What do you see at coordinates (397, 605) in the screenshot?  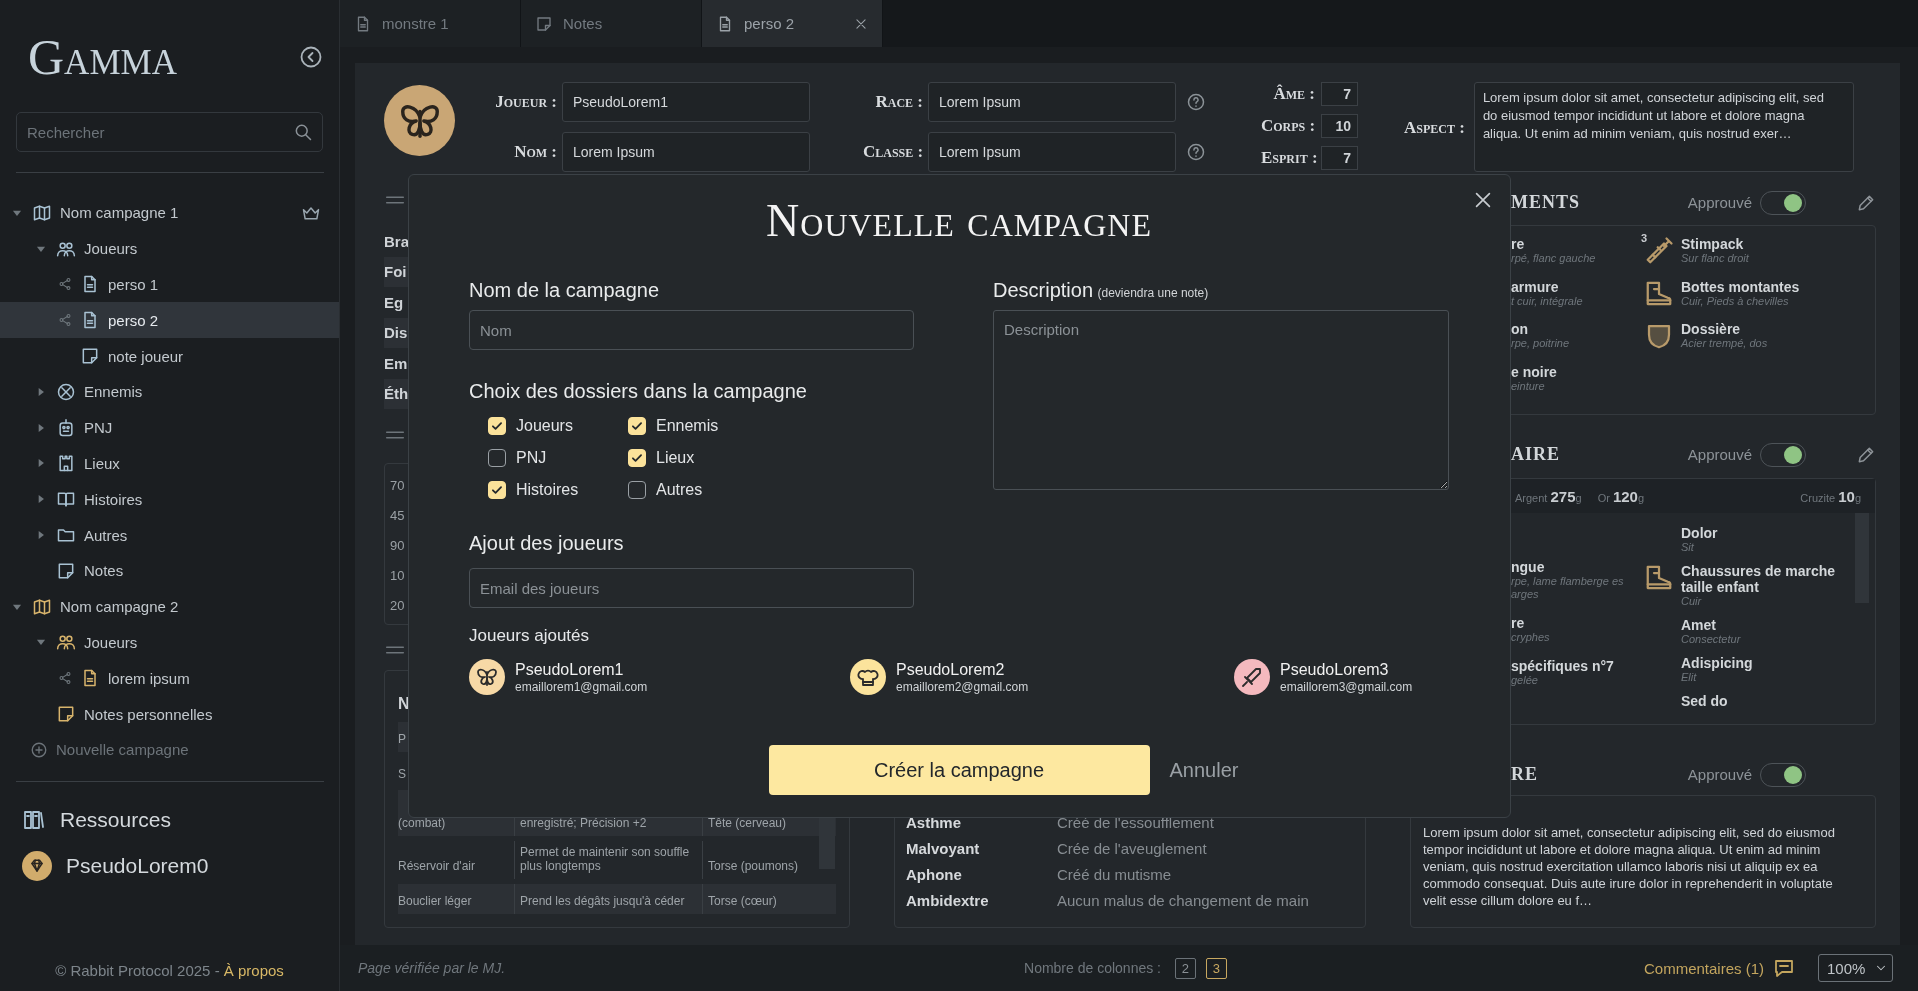 I see `score-value: 20` at bounding box center [397, 605].